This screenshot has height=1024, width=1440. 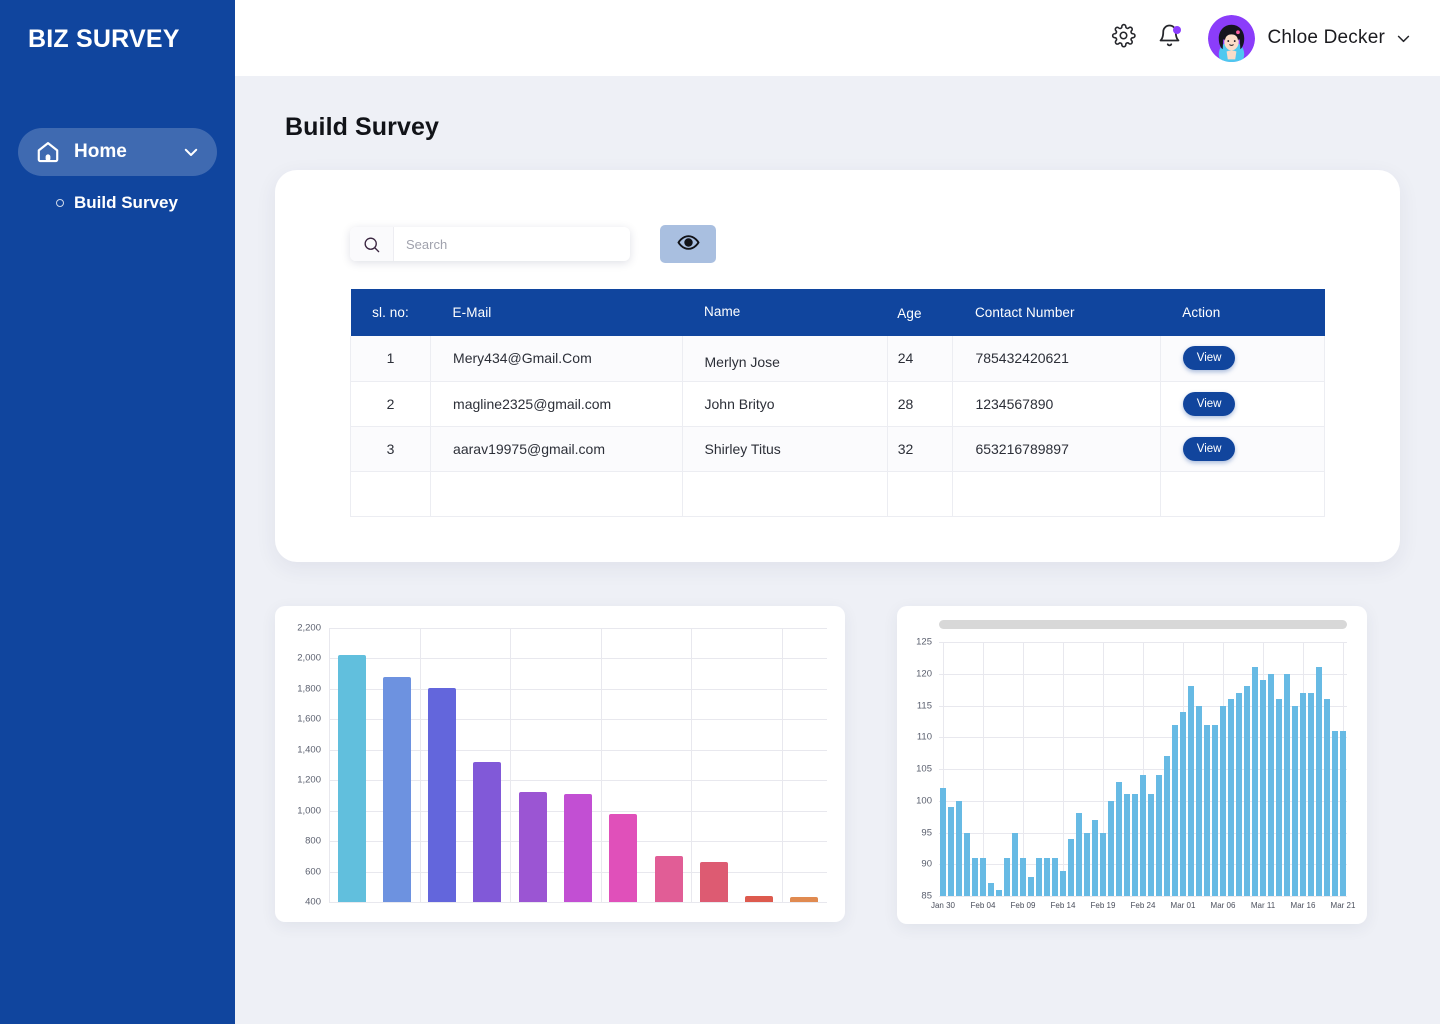 I want to click on sidebar-item-build-survey: Build Survey, so click(x=117, y=203).